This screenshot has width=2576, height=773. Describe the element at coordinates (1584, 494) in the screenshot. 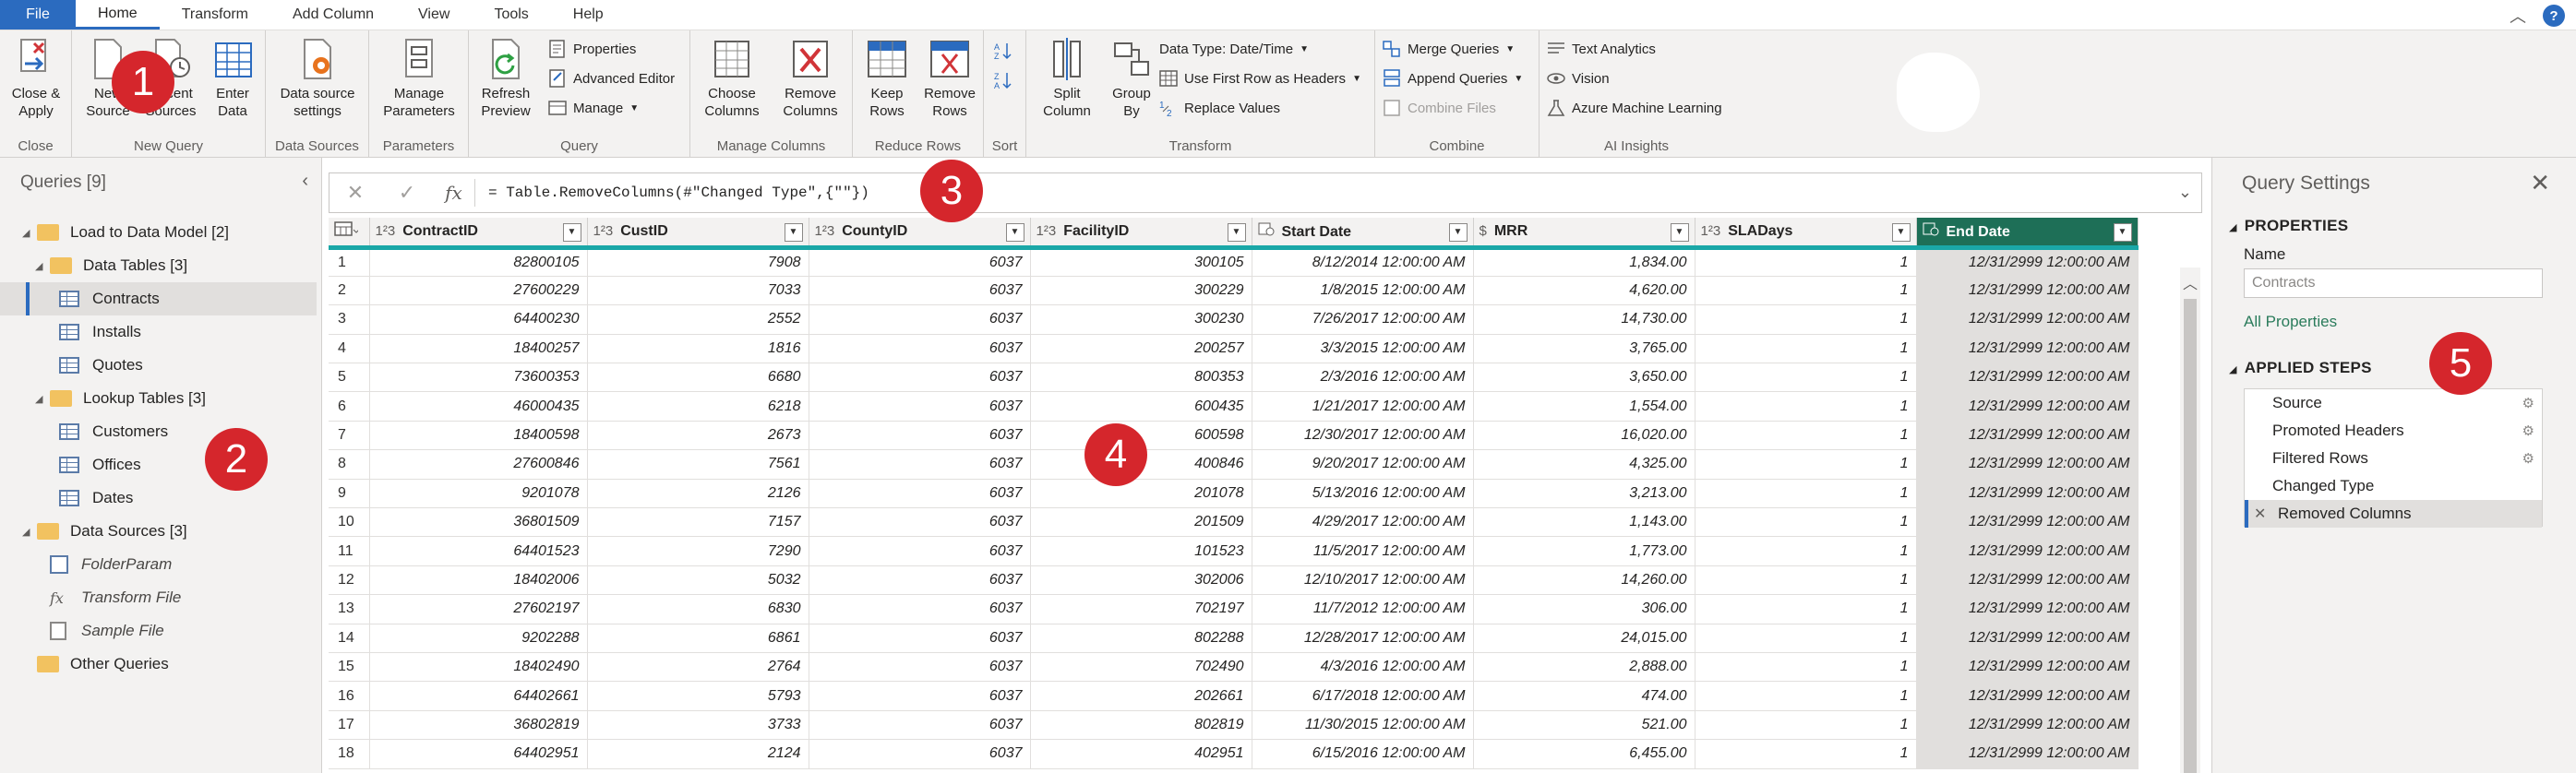

I see `table-cell: 3,213.00` at that location.